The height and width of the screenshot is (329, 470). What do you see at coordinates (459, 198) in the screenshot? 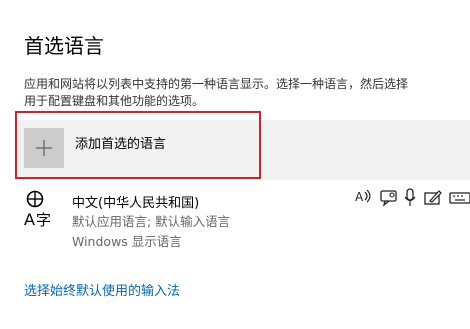
I see `keyboard-icon` at bounding box center [459, 198].